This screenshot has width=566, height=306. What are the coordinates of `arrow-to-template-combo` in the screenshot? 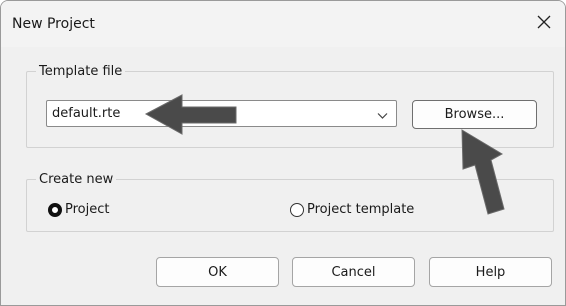 It's located at (190, 114).